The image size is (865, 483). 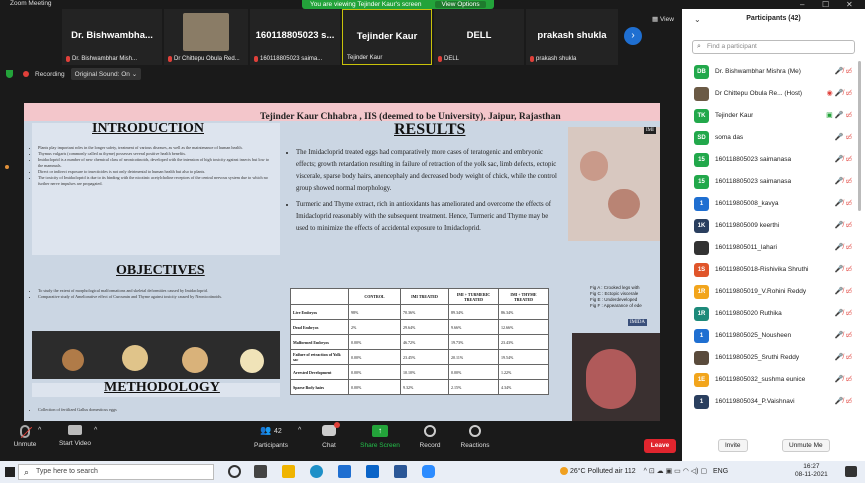 I want to click on reactions-icon, so click(x=475, y=431).